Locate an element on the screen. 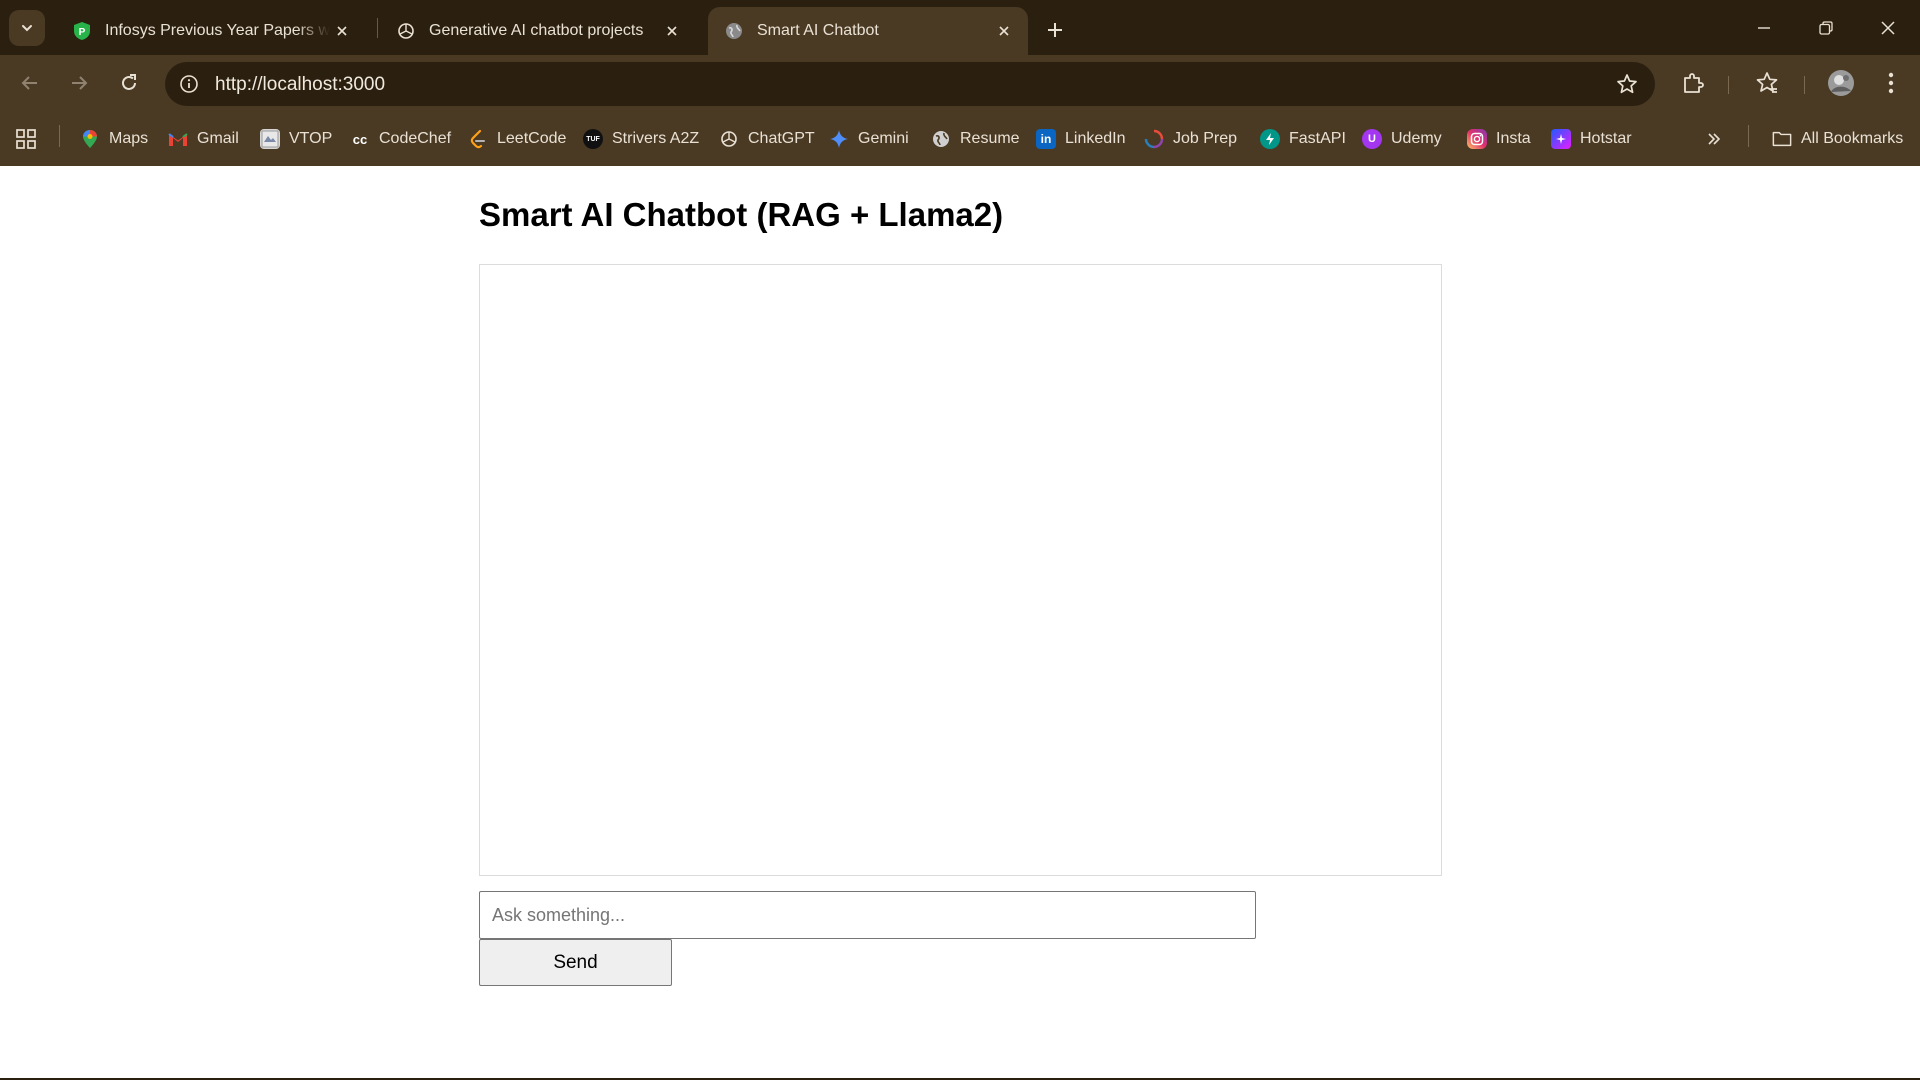 This screenshot has height=1080, width=1920. bookmark-label: LeetCode is located at coordinates (532, 138).